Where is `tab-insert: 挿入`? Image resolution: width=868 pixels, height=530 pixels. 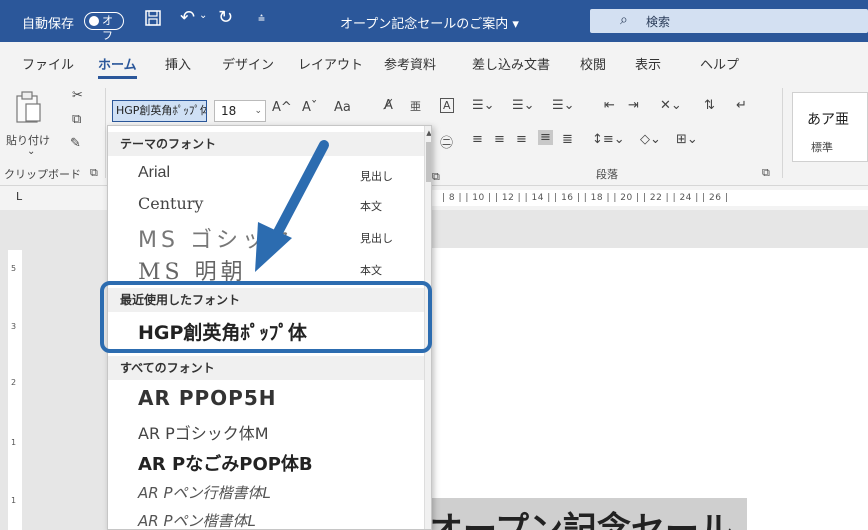
tab-insert: 挿入 is located at coordinates (178, 63).